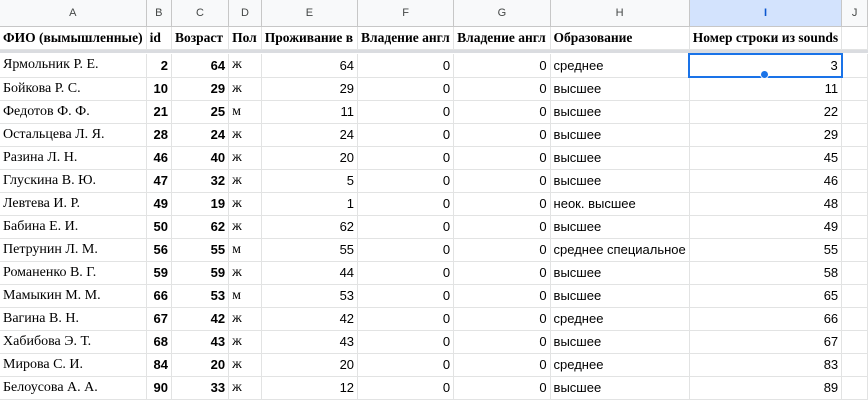  Describe the element at coordinates (159, 89) in the screenshot. I see `cell-b: 10` at that location.